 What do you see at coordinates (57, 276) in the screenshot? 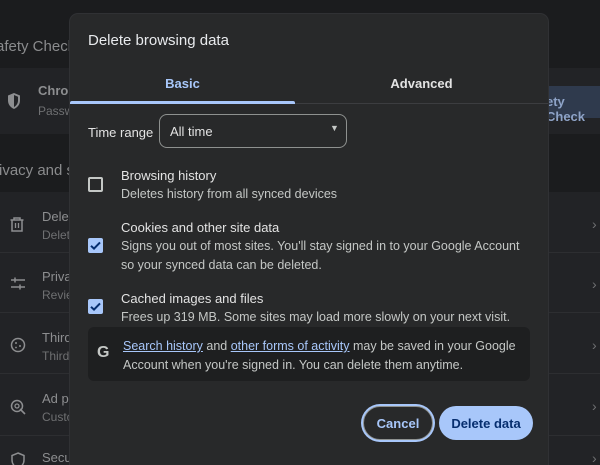
I see `privacy-row-title: Priva` at bounding box center [57, 276].